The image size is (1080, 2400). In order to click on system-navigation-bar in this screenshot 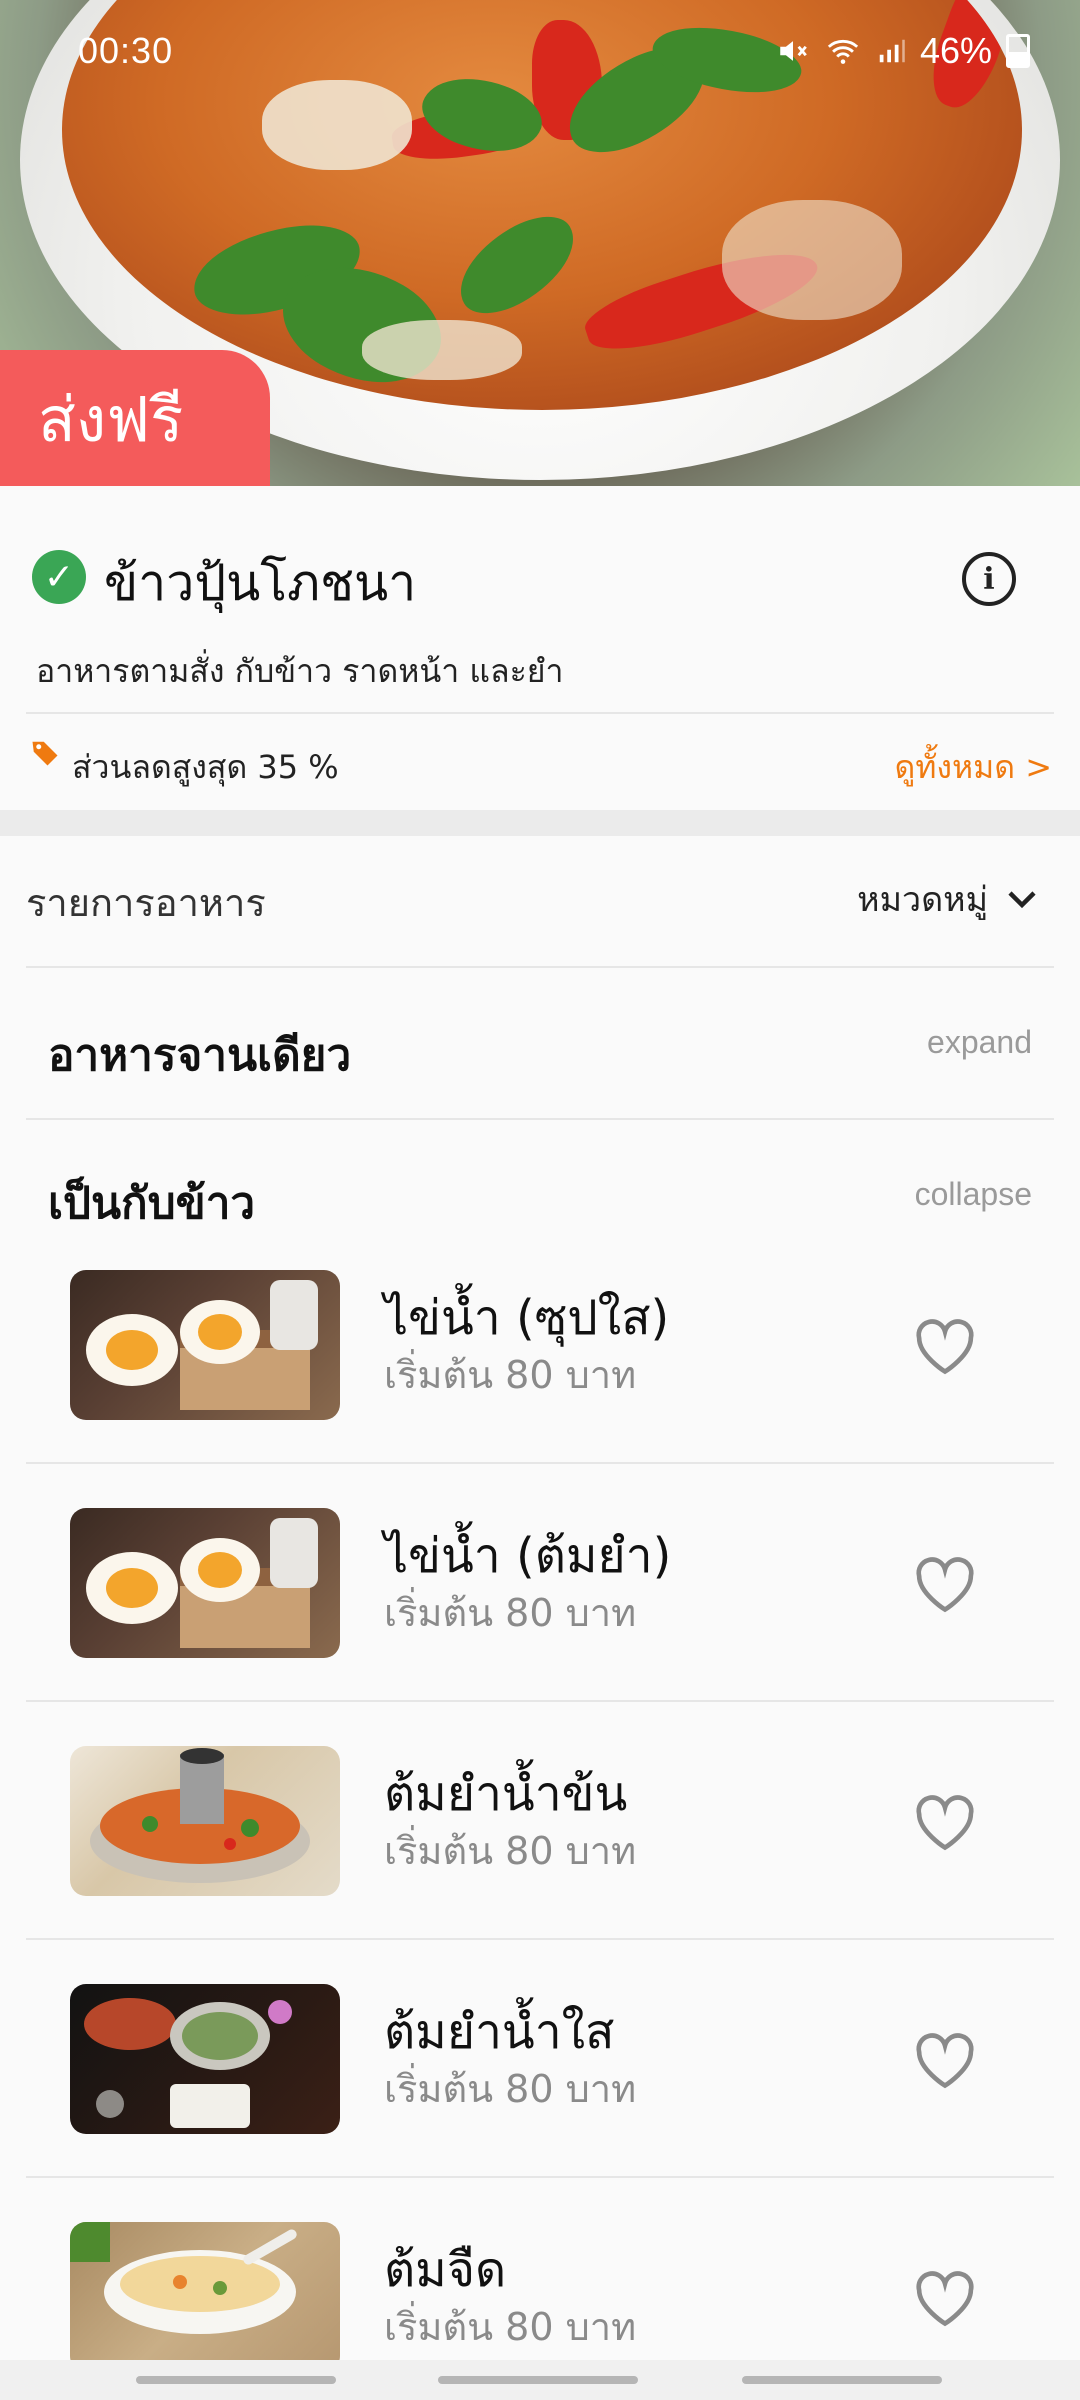, I will do `click(540, 2380)`.